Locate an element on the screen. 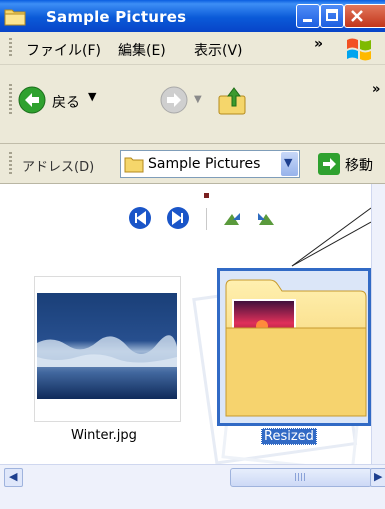 Image resolution: width=385 pixels, height=509 pixels. go-arrow-icon is located at coordinates (329, 164).